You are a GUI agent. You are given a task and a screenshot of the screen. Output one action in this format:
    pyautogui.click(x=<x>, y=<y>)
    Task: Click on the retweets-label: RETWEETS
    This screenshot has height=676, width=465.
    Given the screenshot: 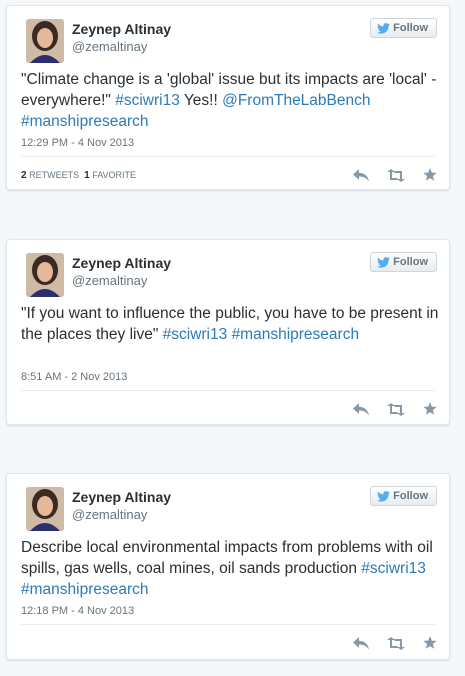 What is the action you would take?
    pyautogui.click(x=54, y=175)
    